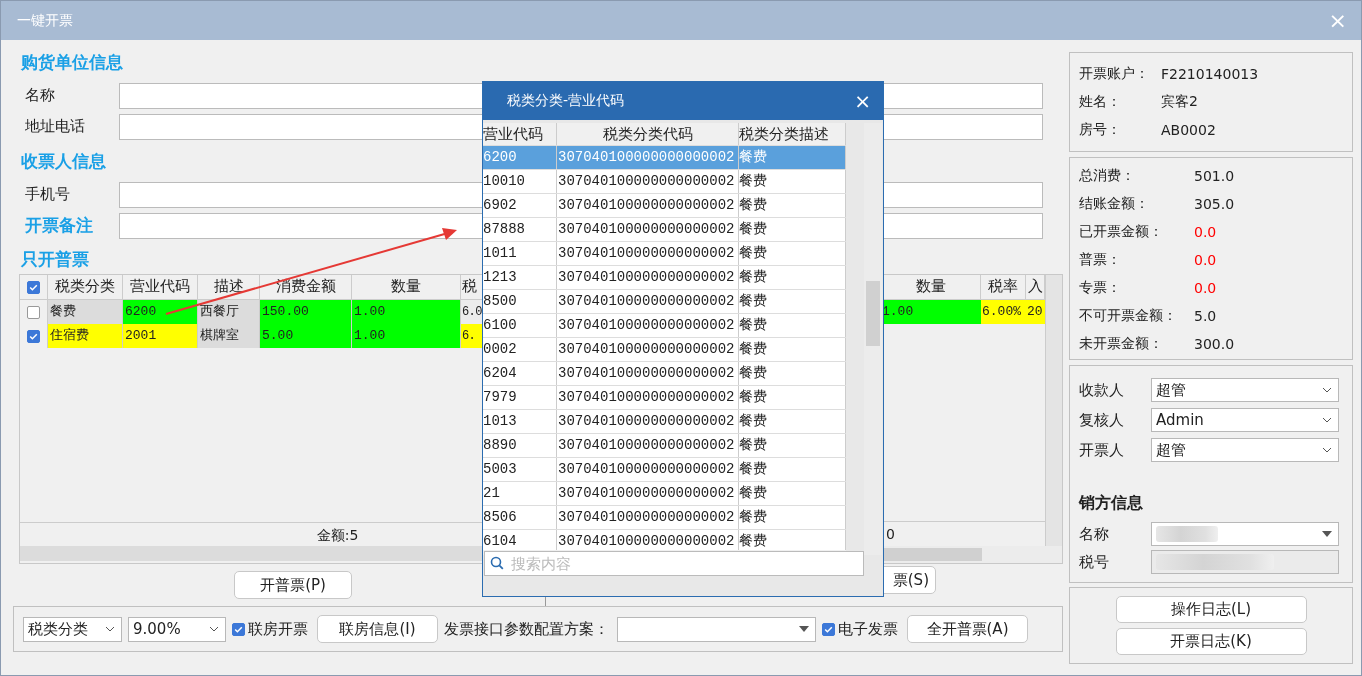 The image size is (1362, 676). I want to click on field-label: 地址电话, so click(55, 126).